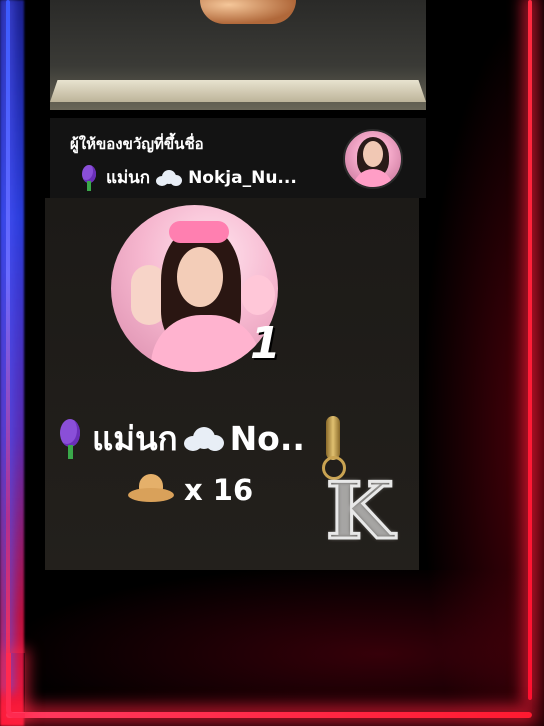  Describe the element at coordinates (12, 363) in the screenshot. I see `neon-frame-left` at that location.